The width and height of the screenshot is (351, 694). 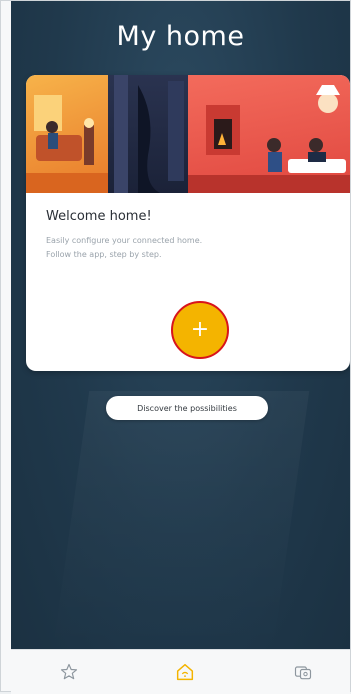 I want to click on bottom-tab-bar, so click(x=180, y=671).